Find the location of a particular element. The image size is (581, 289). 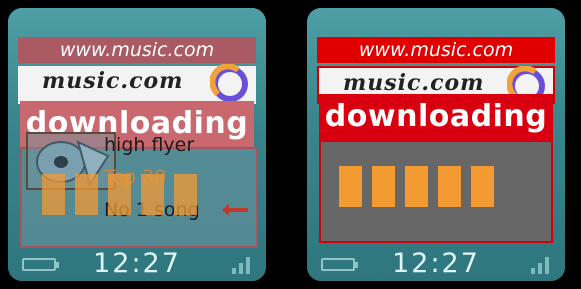

arrow-left-icon is located at coordinates (235, 210).